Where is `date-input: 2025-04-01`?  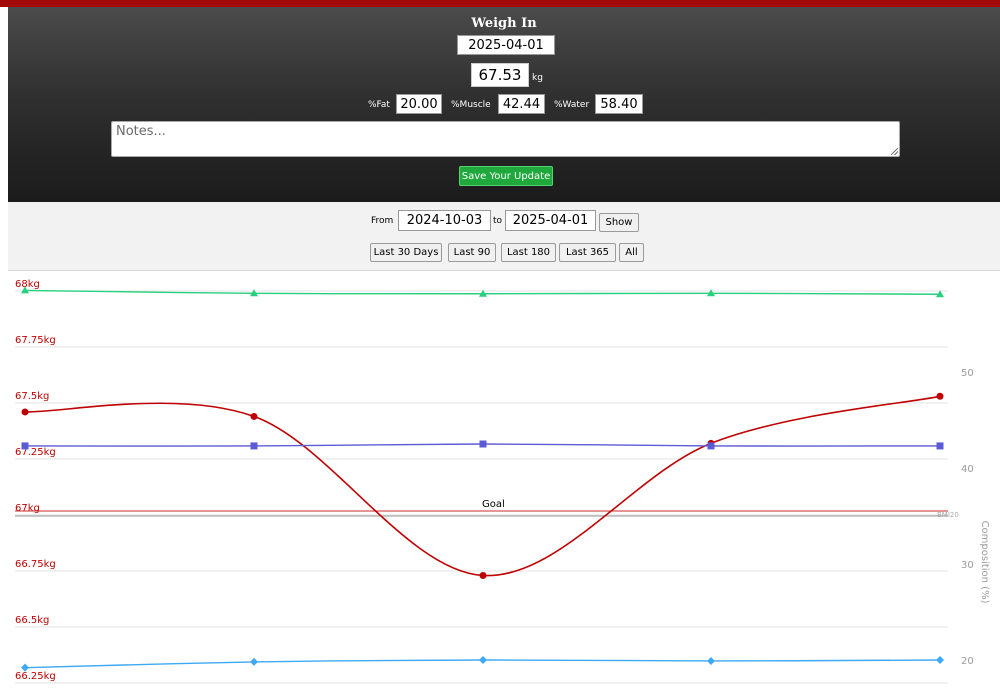
date-input: 2025-04-01 is located at coordinates (506, 45).